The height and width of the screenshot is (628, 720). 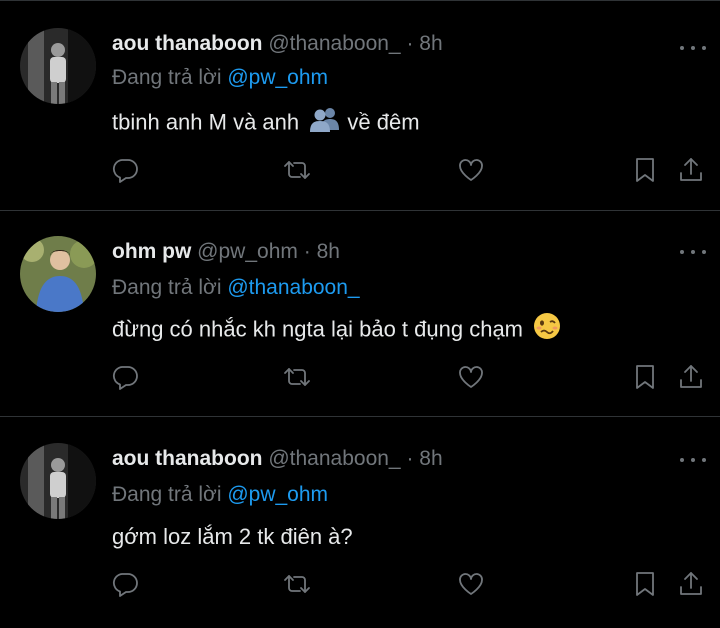 What do you see at coordinates (206, 122) in the screenshot?
I see `tweet-text-part: tbinh anh M và anh` at bounding box center [206, 122].